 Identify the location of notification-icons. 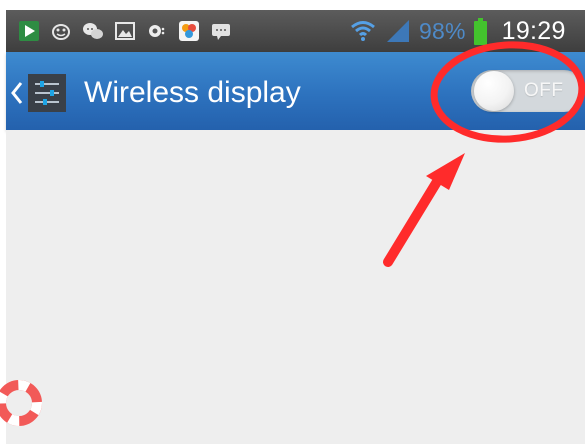
(125, 31).